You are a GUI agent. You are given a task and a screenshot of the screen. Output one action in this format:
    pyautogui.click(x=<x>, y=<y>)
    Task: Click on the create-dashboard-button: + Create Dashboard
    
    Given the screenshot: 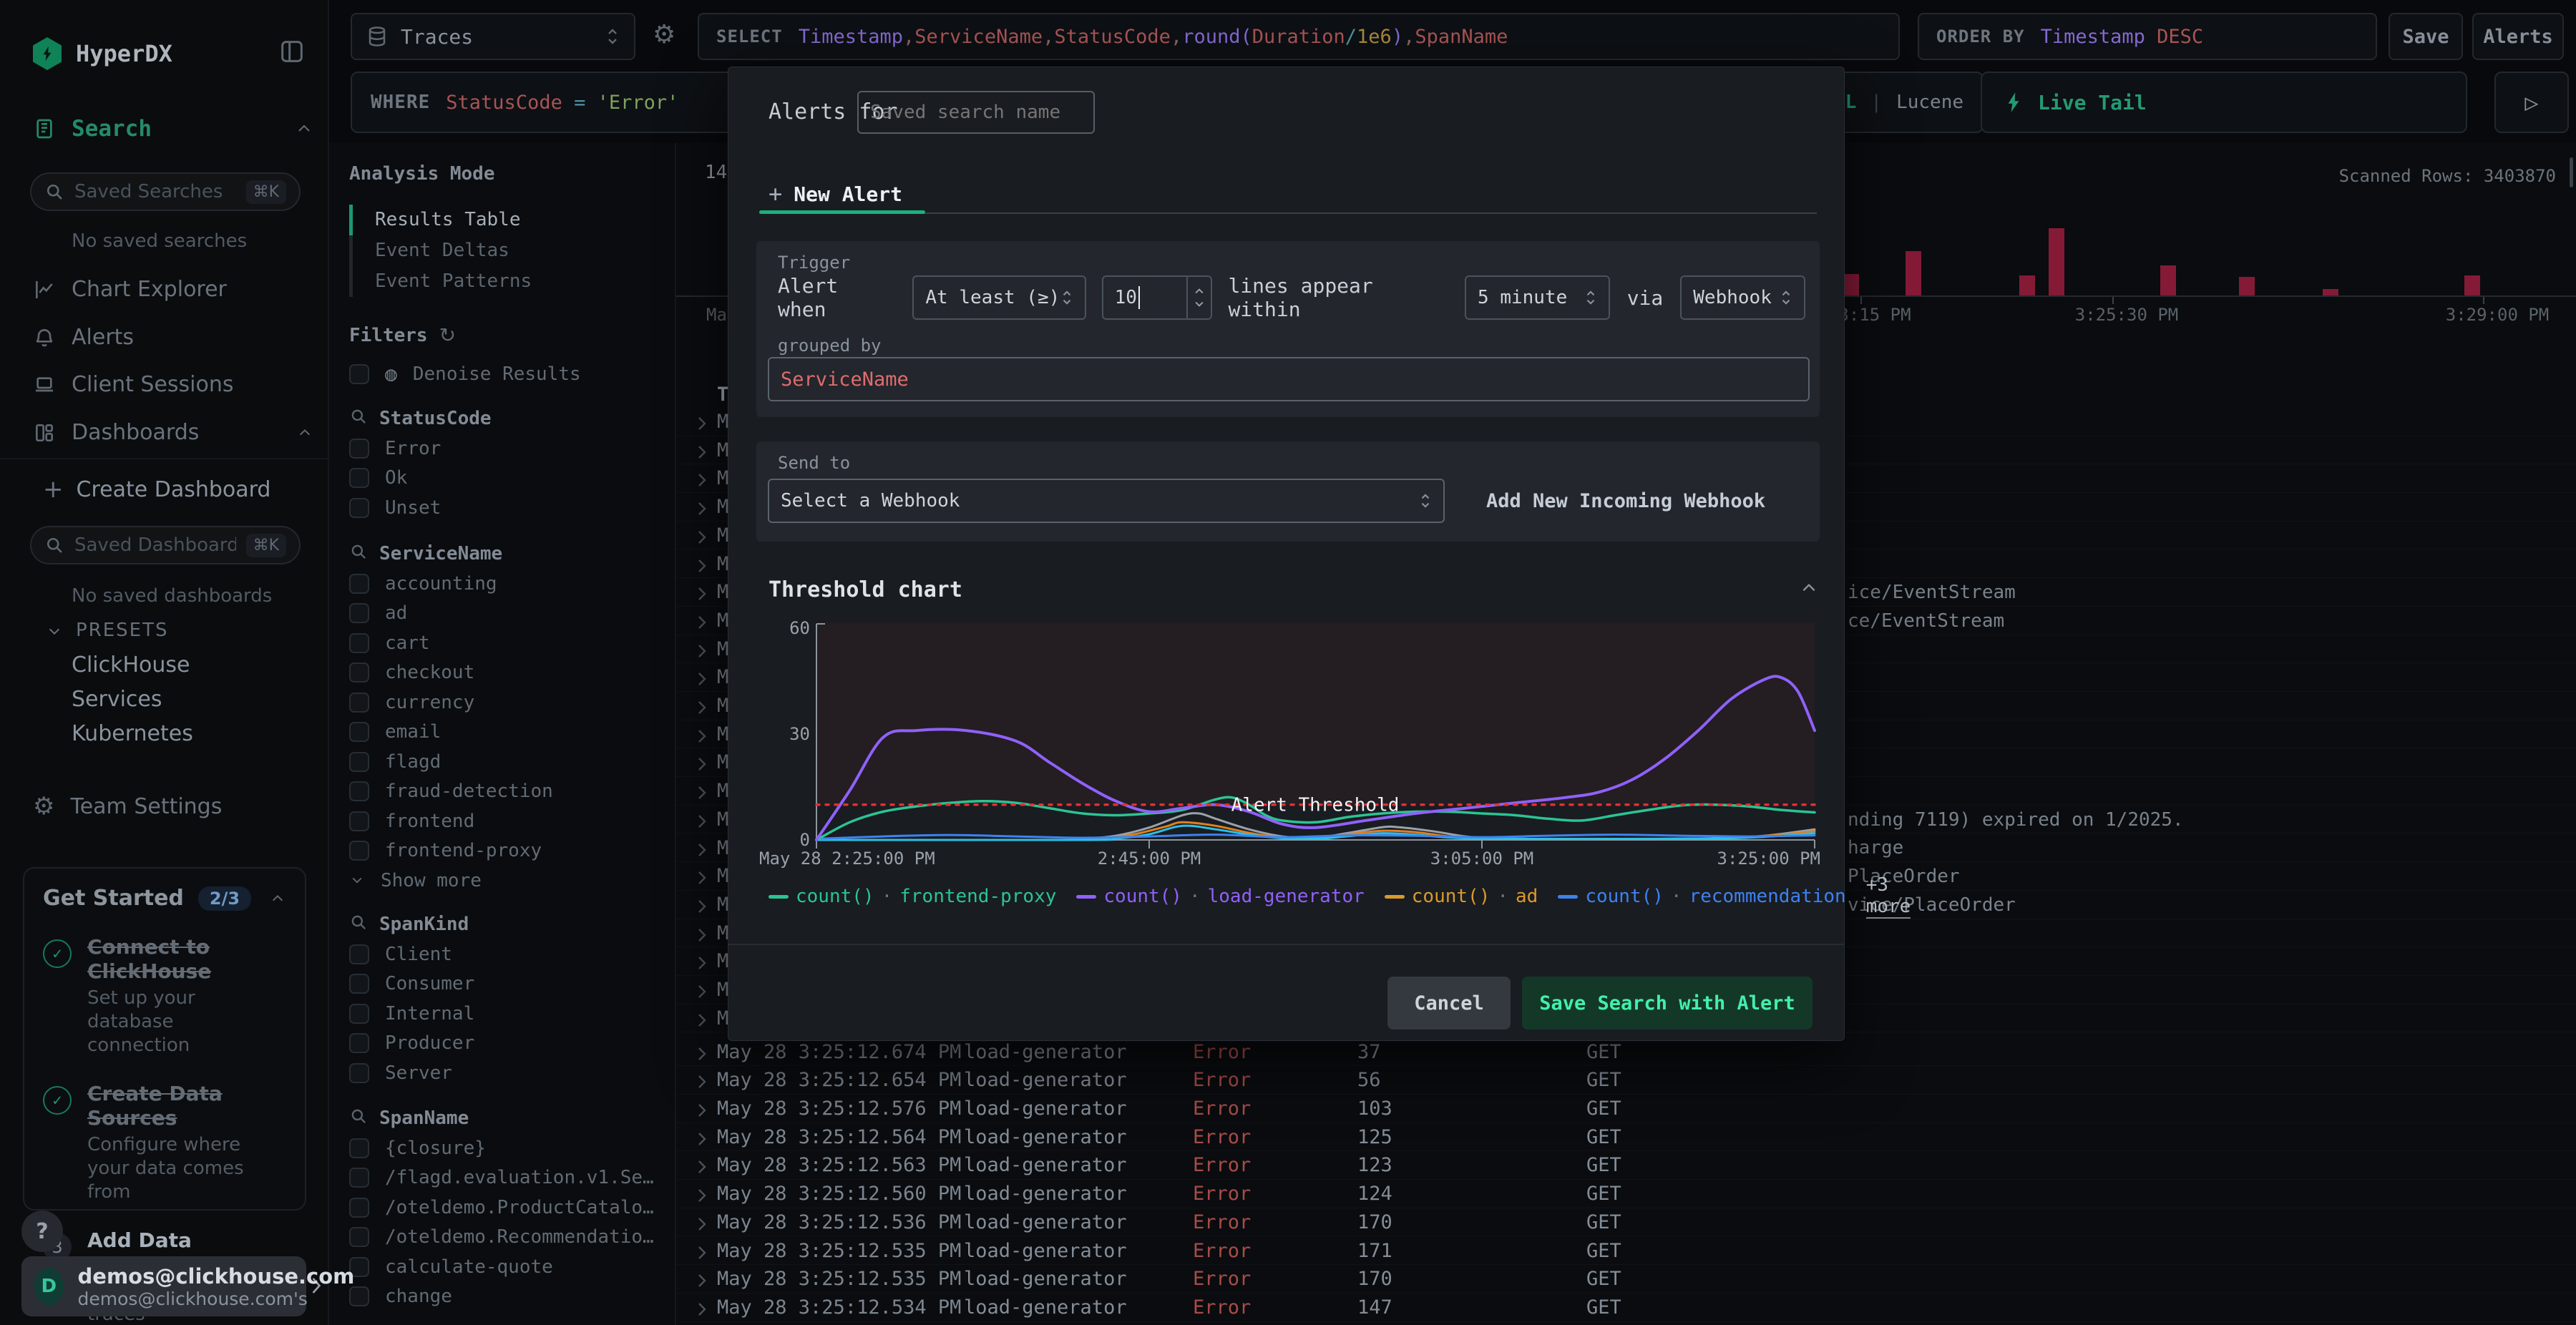 What is the action you would take?
    pyautogui.click(x=156, y=490)
    